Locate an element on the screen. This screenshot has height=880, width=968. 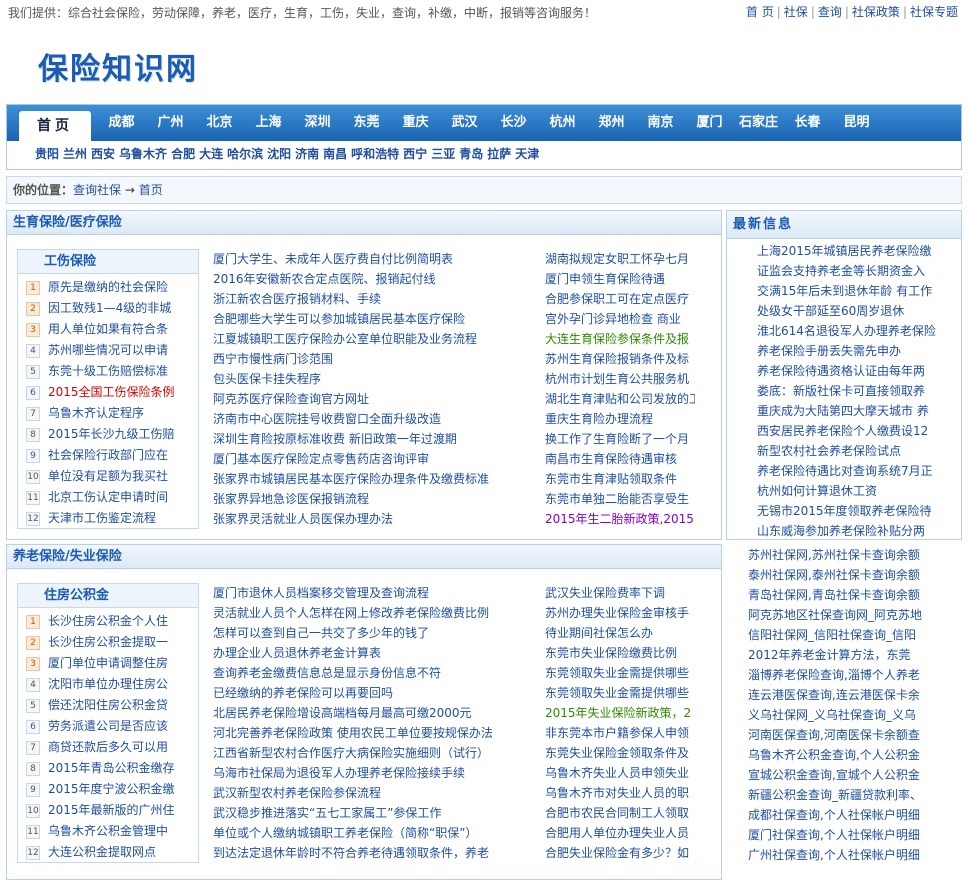
query-link: 乌鲁木齐公积金查询,个人公积金 is located at coordinates (855, 755).